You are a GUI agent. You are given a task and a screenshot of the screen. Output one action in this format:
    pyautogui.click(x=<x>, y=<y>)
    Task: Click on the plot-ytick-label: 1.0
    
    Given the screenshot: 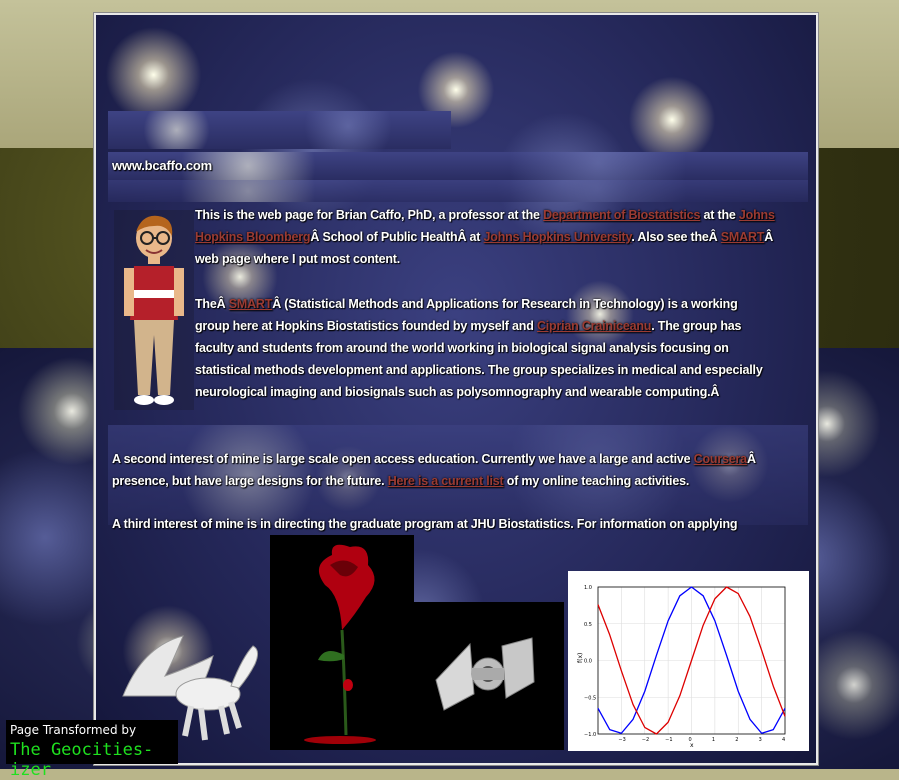 What is the action you would take?
    pyautogui.click(x=588, y=588)
    